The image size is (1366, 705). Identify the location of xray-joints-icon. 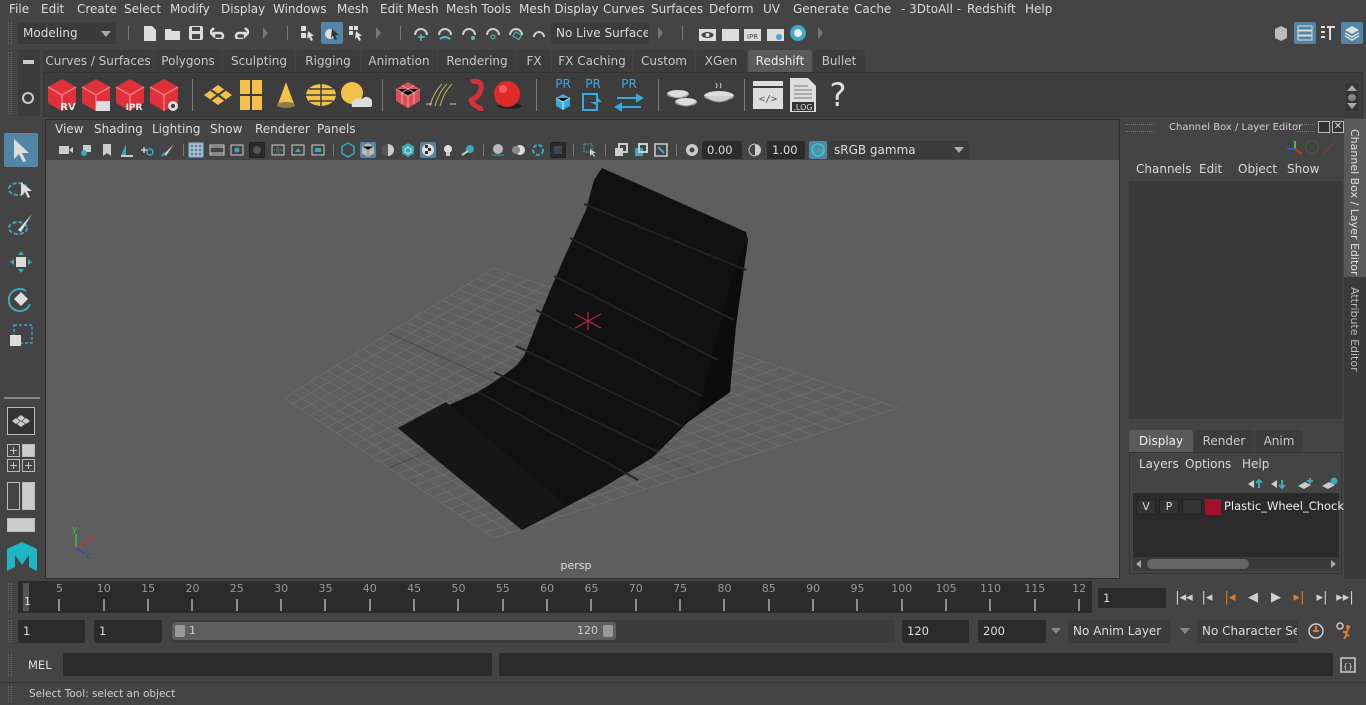
(661, 150).